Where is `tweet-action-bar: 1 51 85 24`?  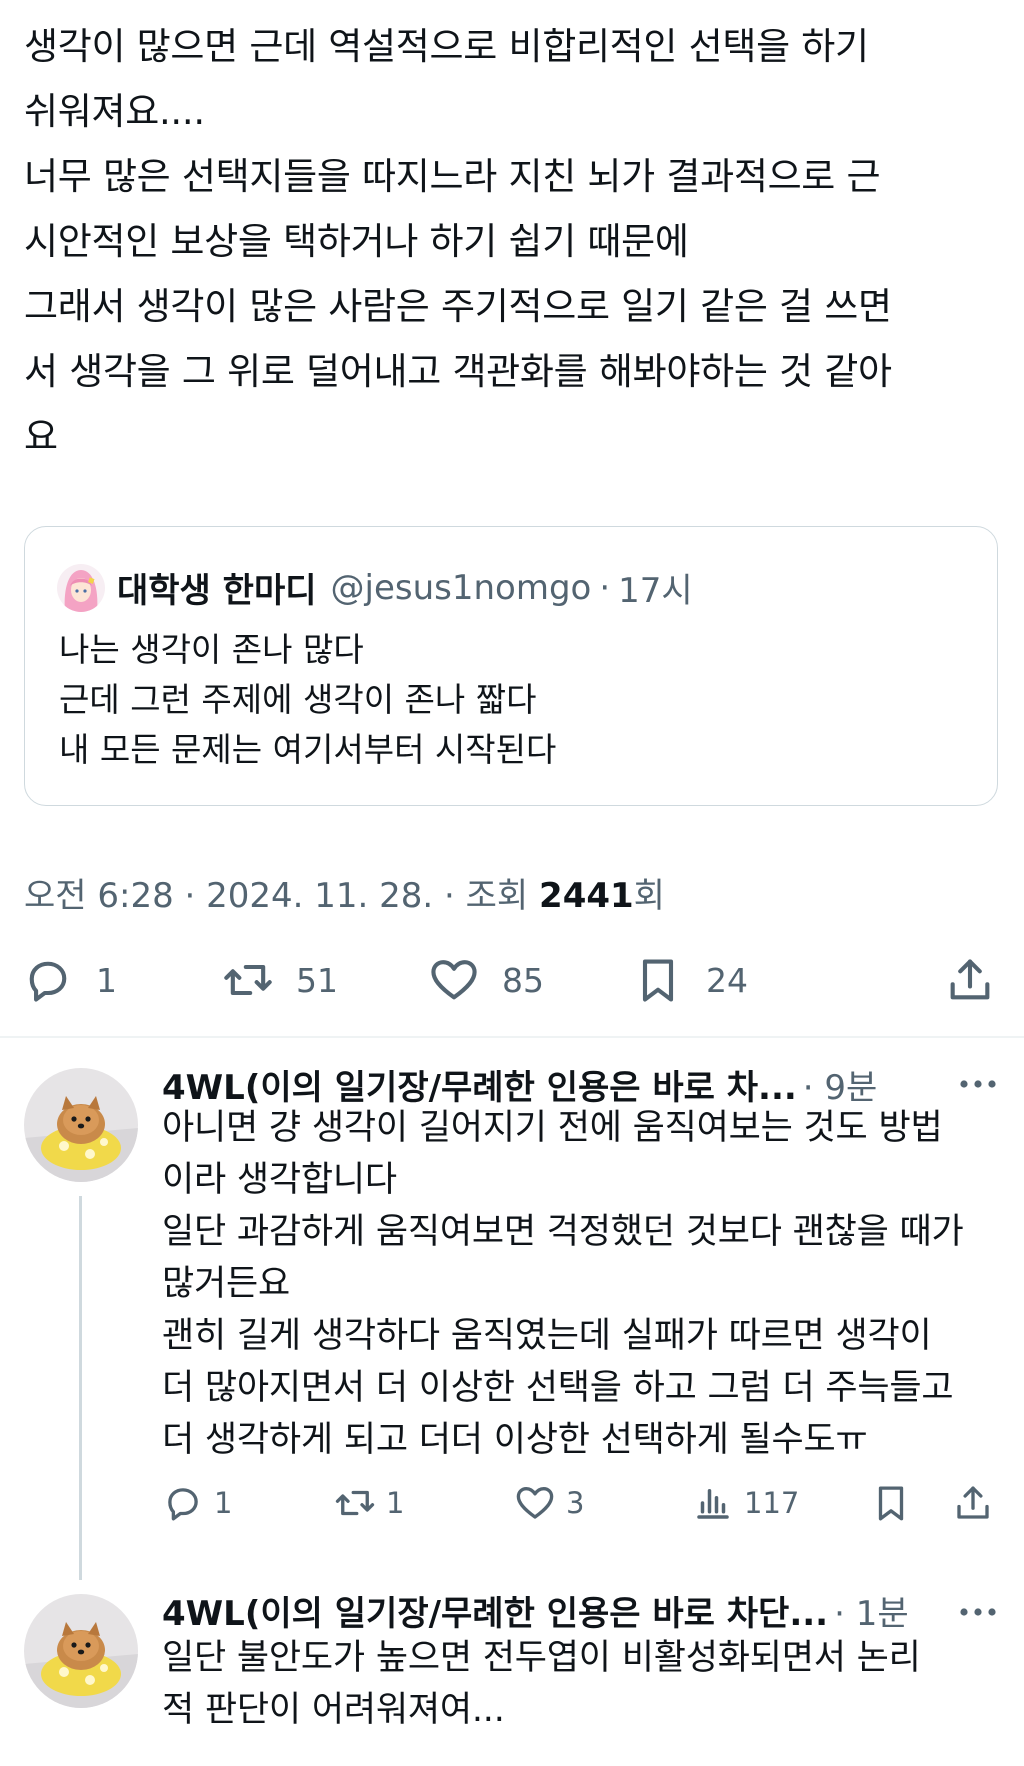 tweet-action-bar: 1 51 85 24 is located at coordinates (509, 980).